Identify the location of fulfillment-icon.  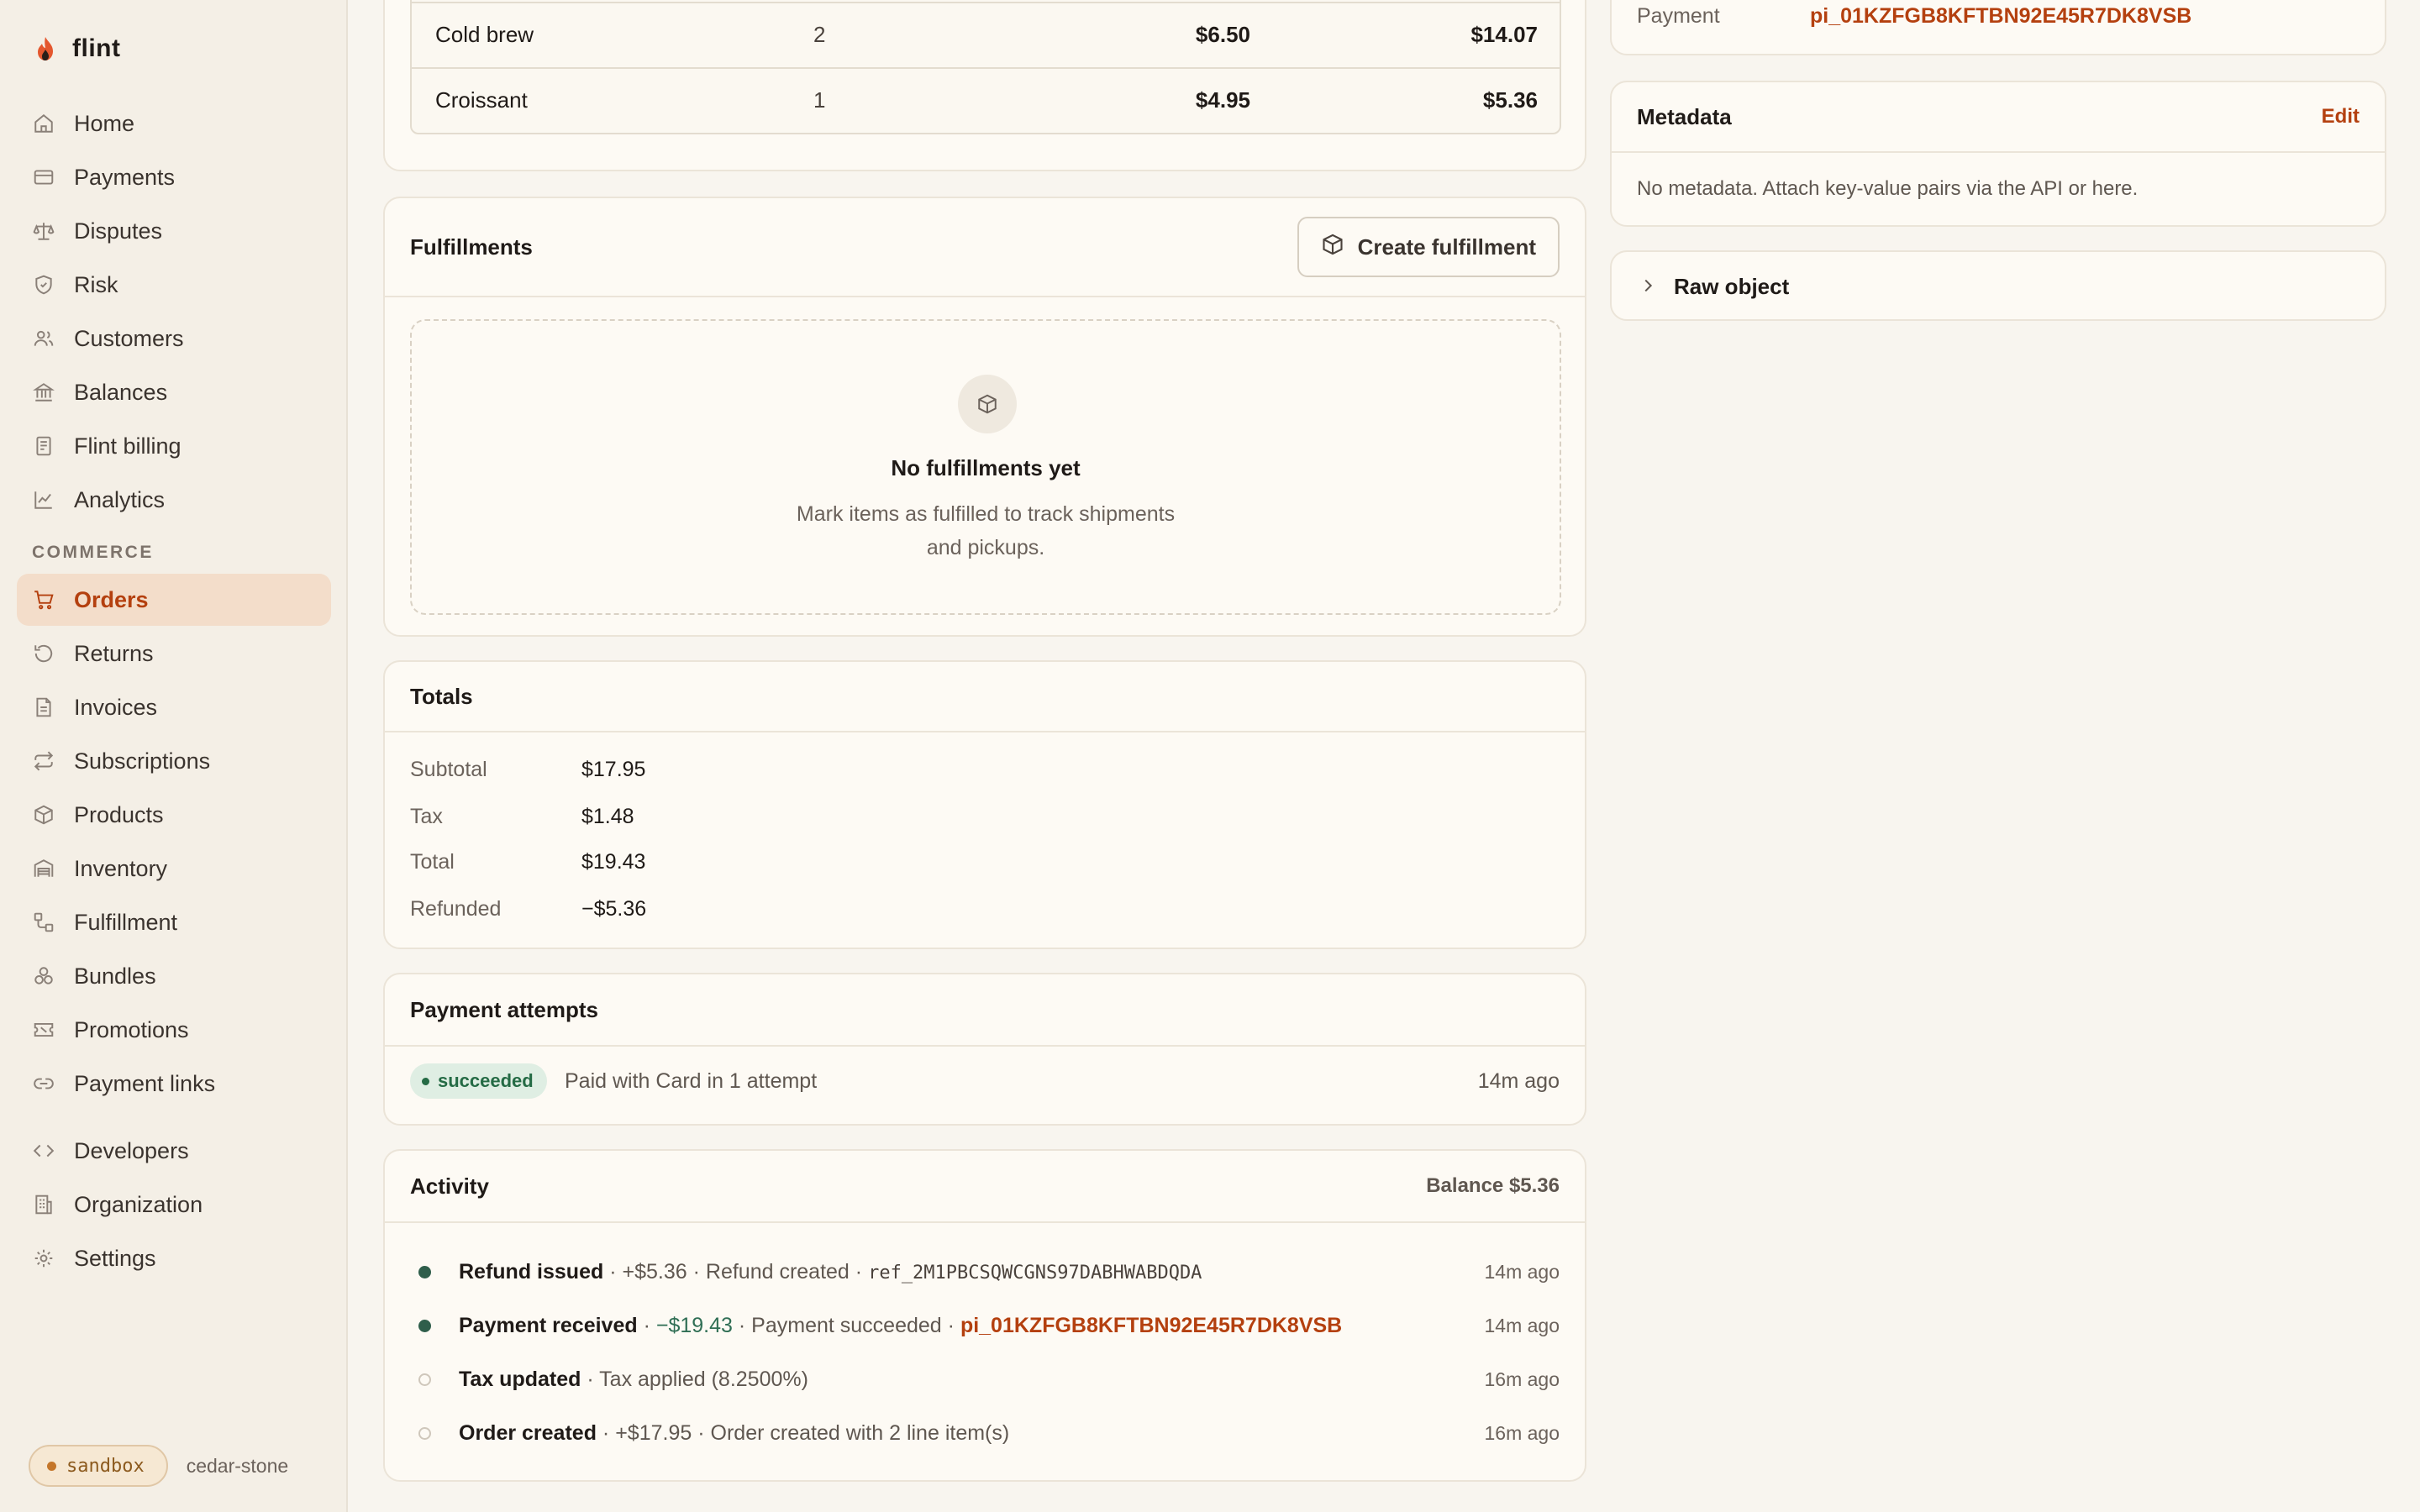
(43, 922).